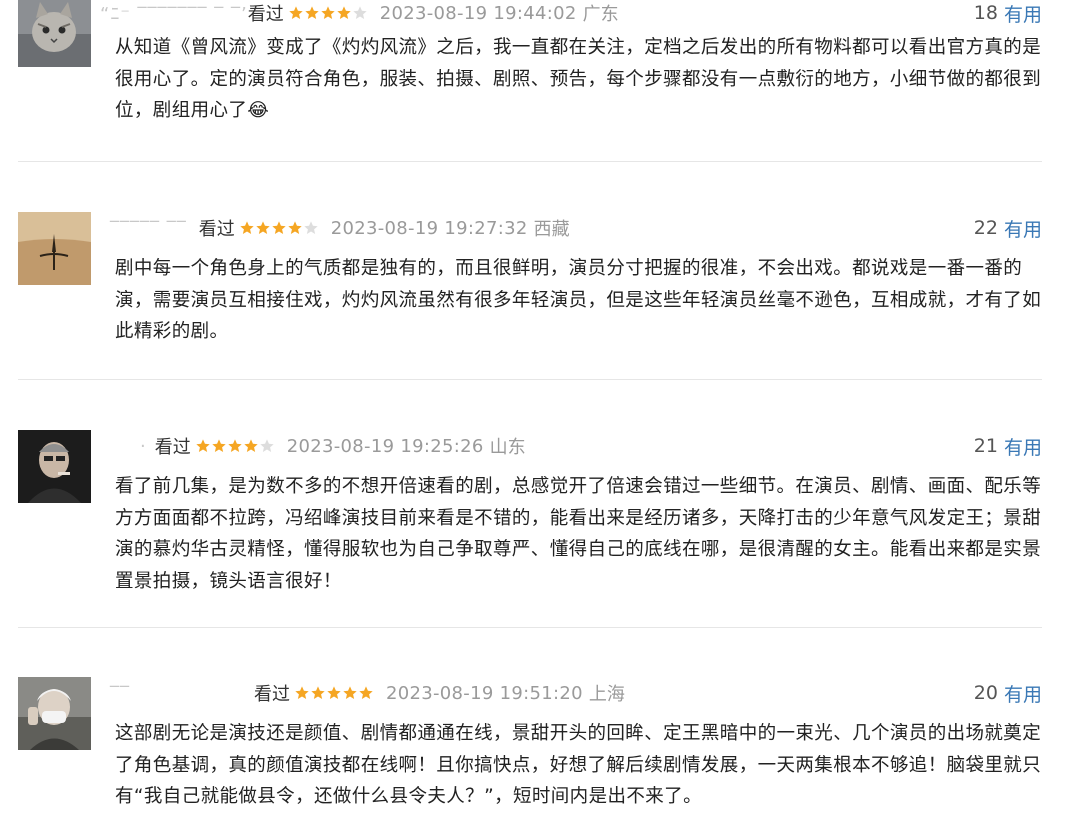 This screenshot has width=1080, height=813. I want to click on review-time: 2023-08-19 19:51:20, so click(484, 693).